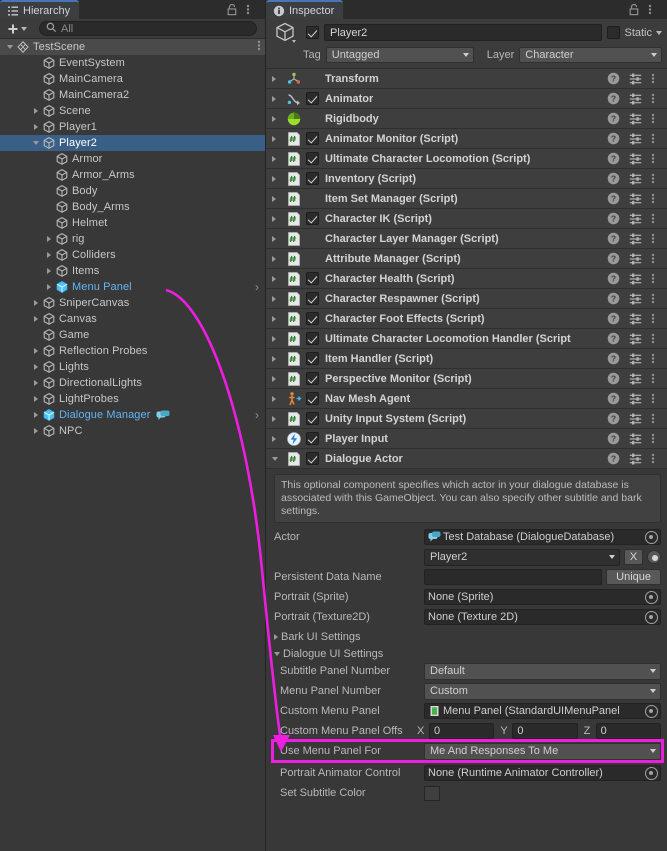  I want to click on bark-ui-settings-foldout: Bark UI Settings, so click(467, 636).